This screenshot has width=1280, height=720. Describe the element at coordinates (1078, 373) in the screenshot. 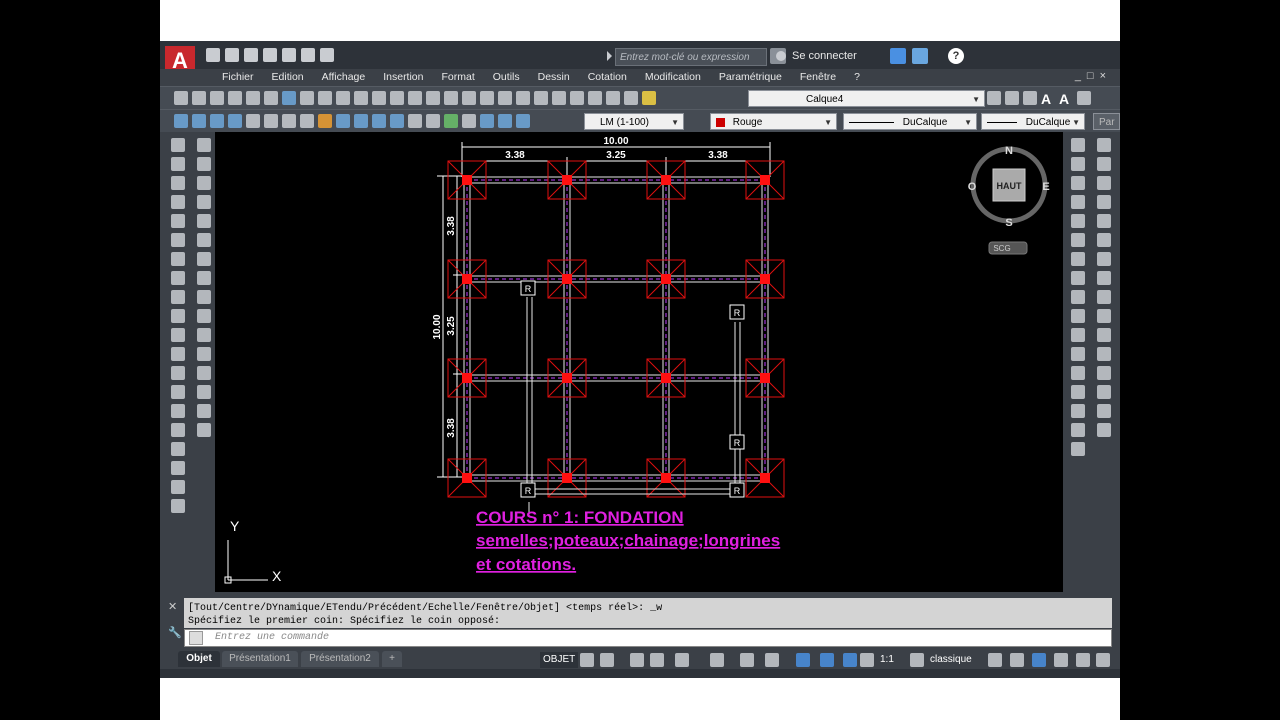

I see `dimension-arrow-icon` at that location.